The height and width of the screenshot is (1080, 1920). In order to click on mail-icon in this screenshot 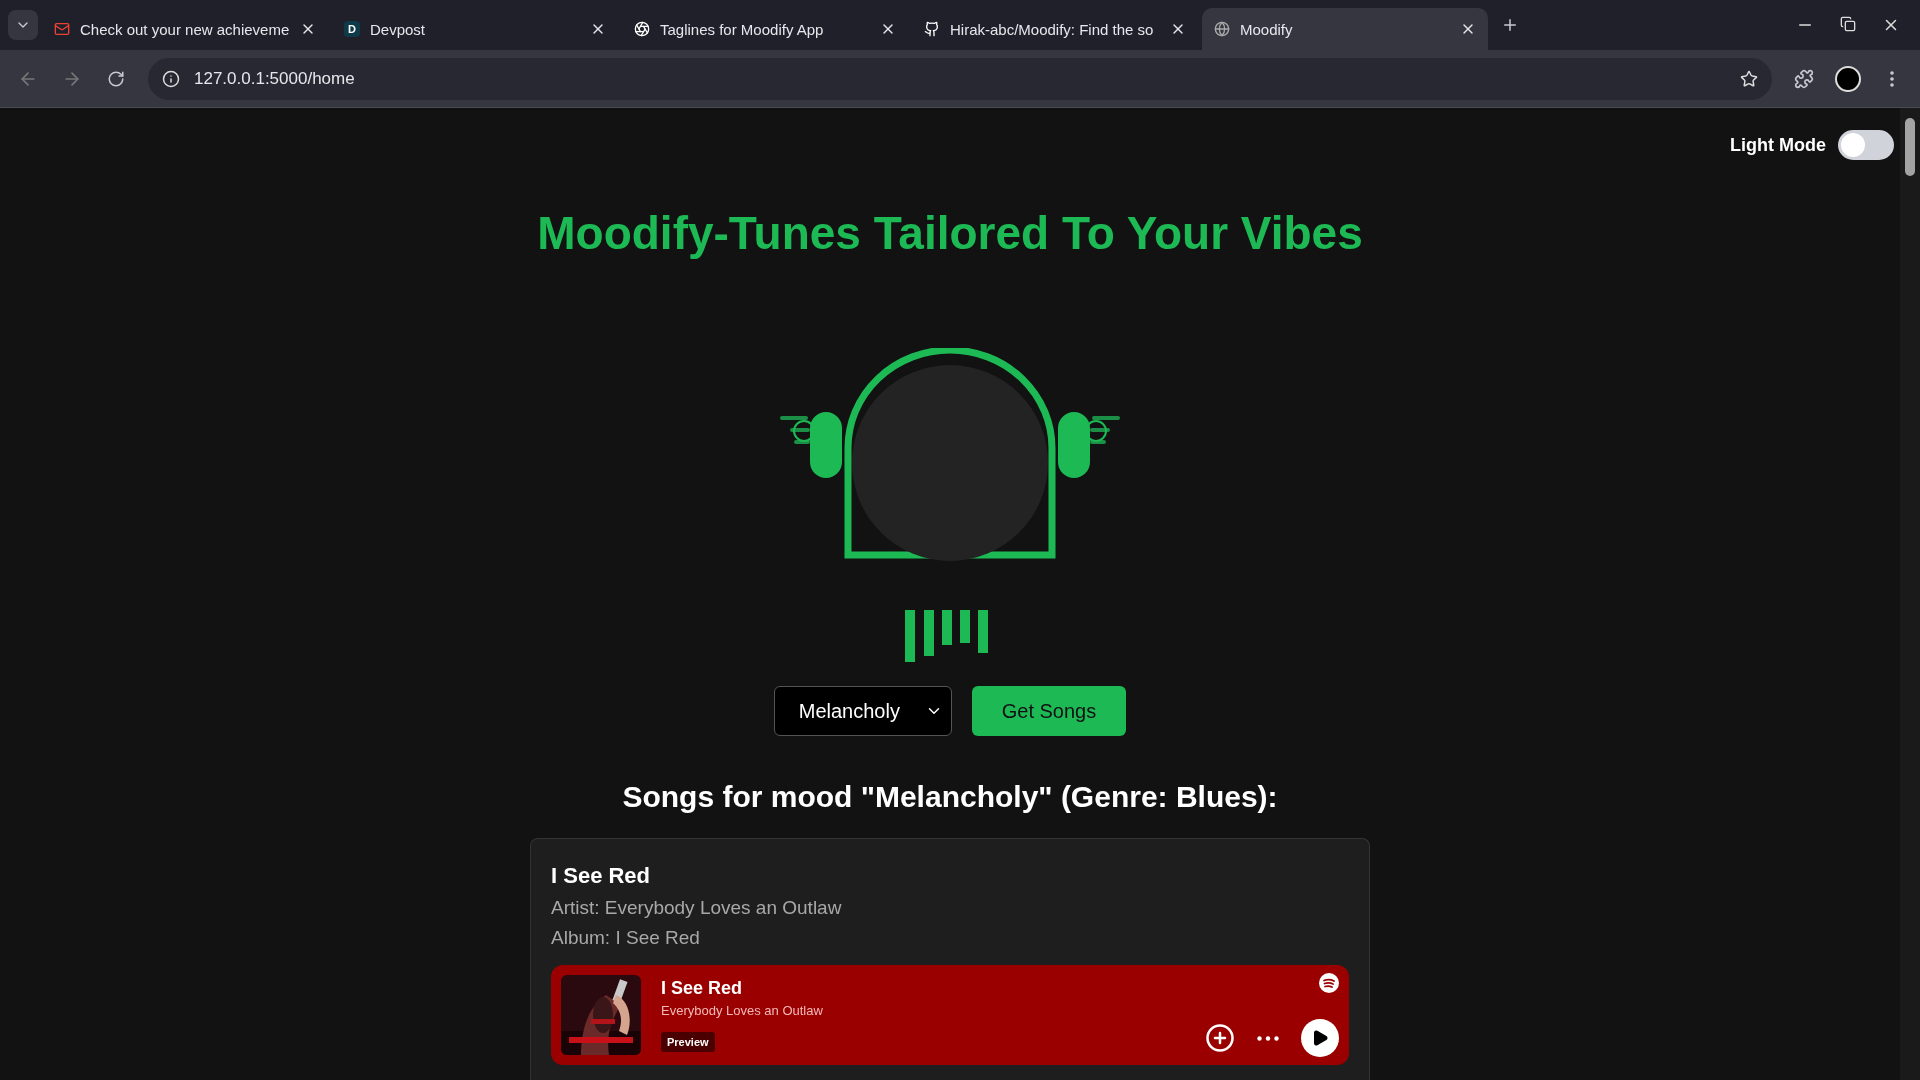, I will do `click(62, 29)`.